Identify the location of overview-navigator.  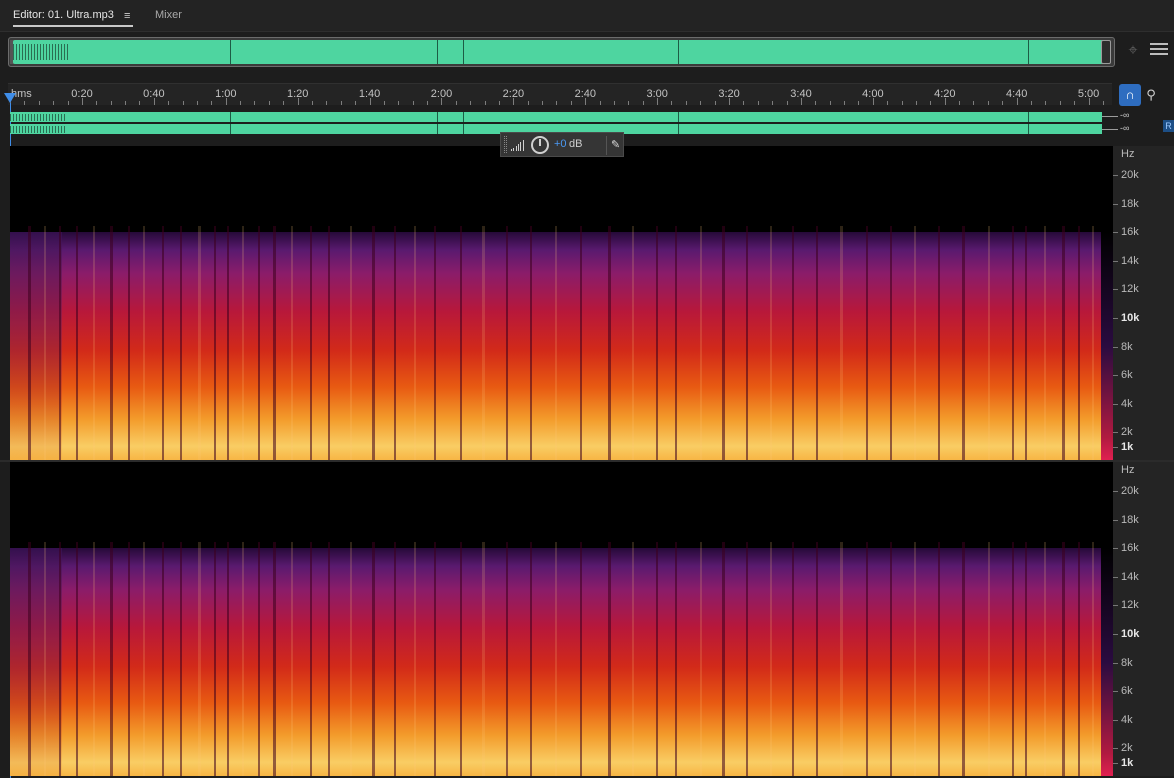
(561, 52).